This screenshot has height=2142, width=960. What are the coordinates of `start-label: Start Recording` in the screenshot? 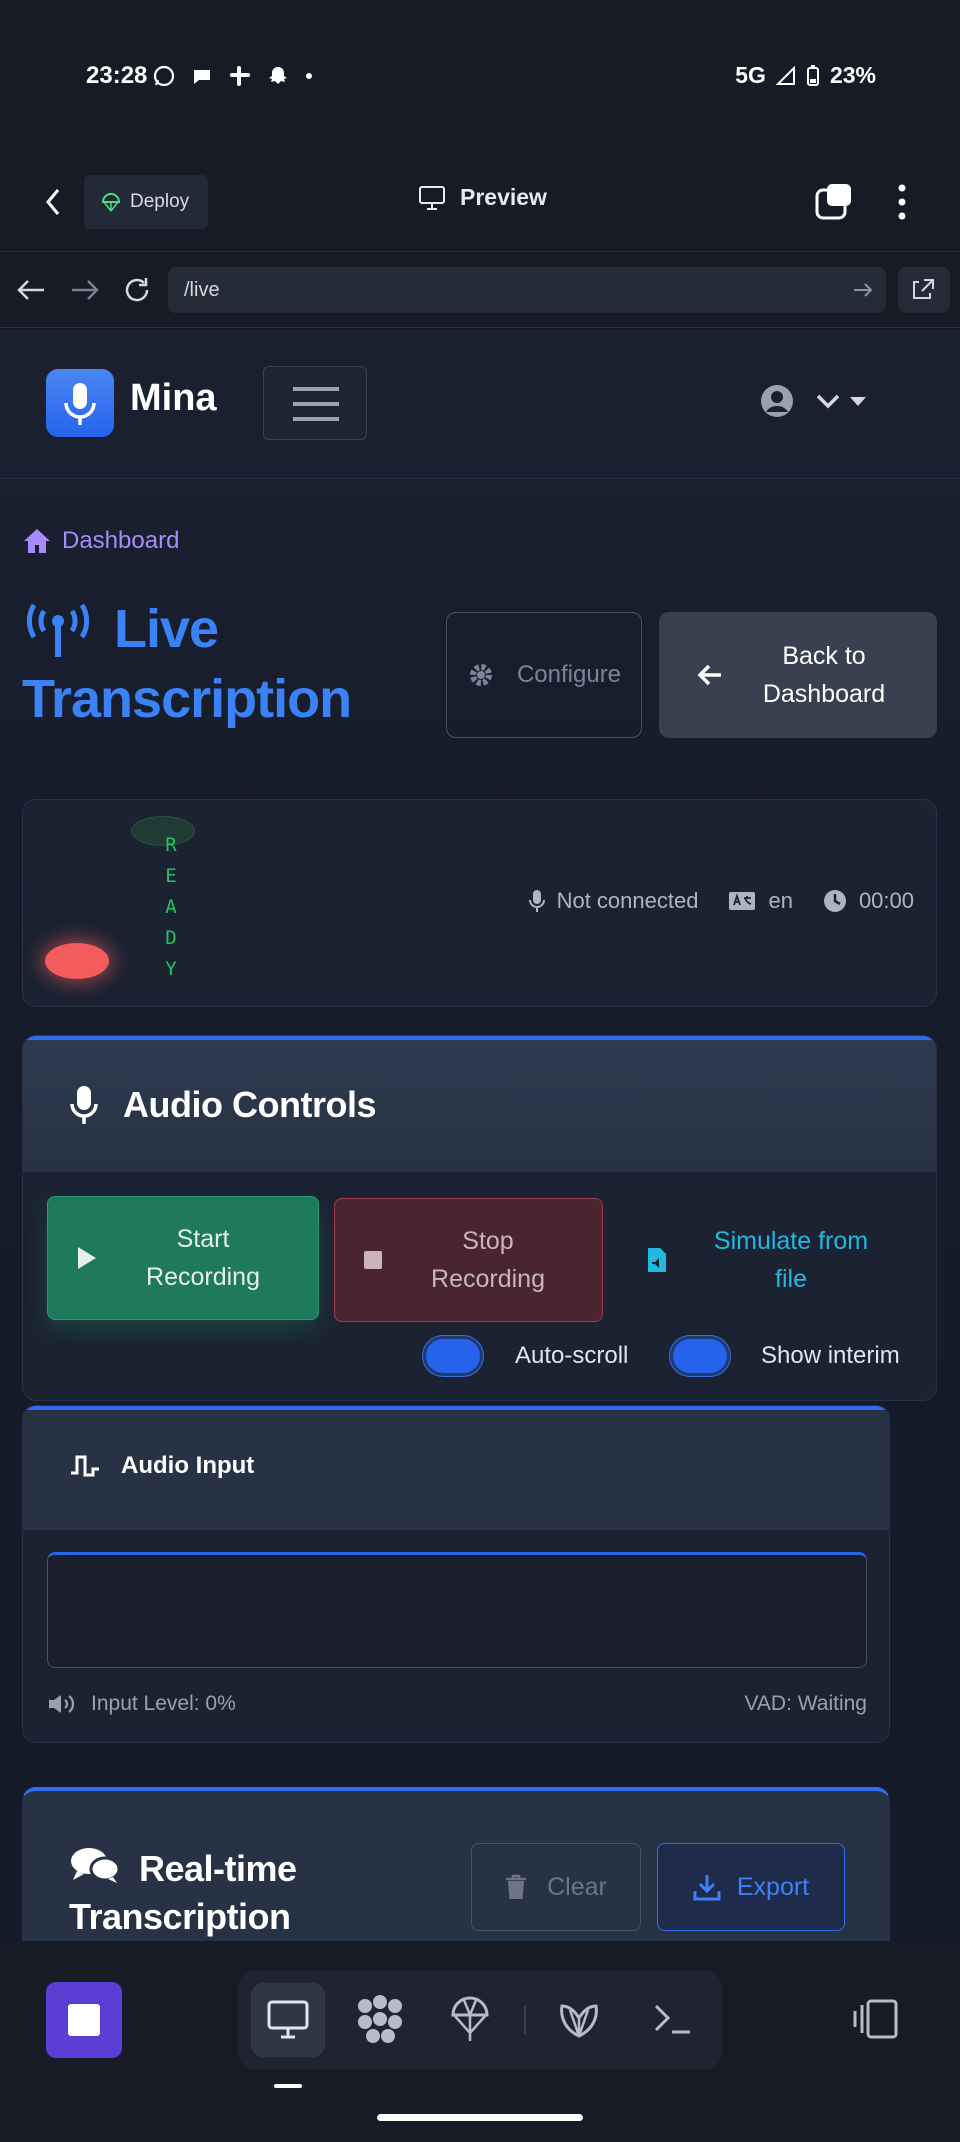 It's located at (203, 1258).